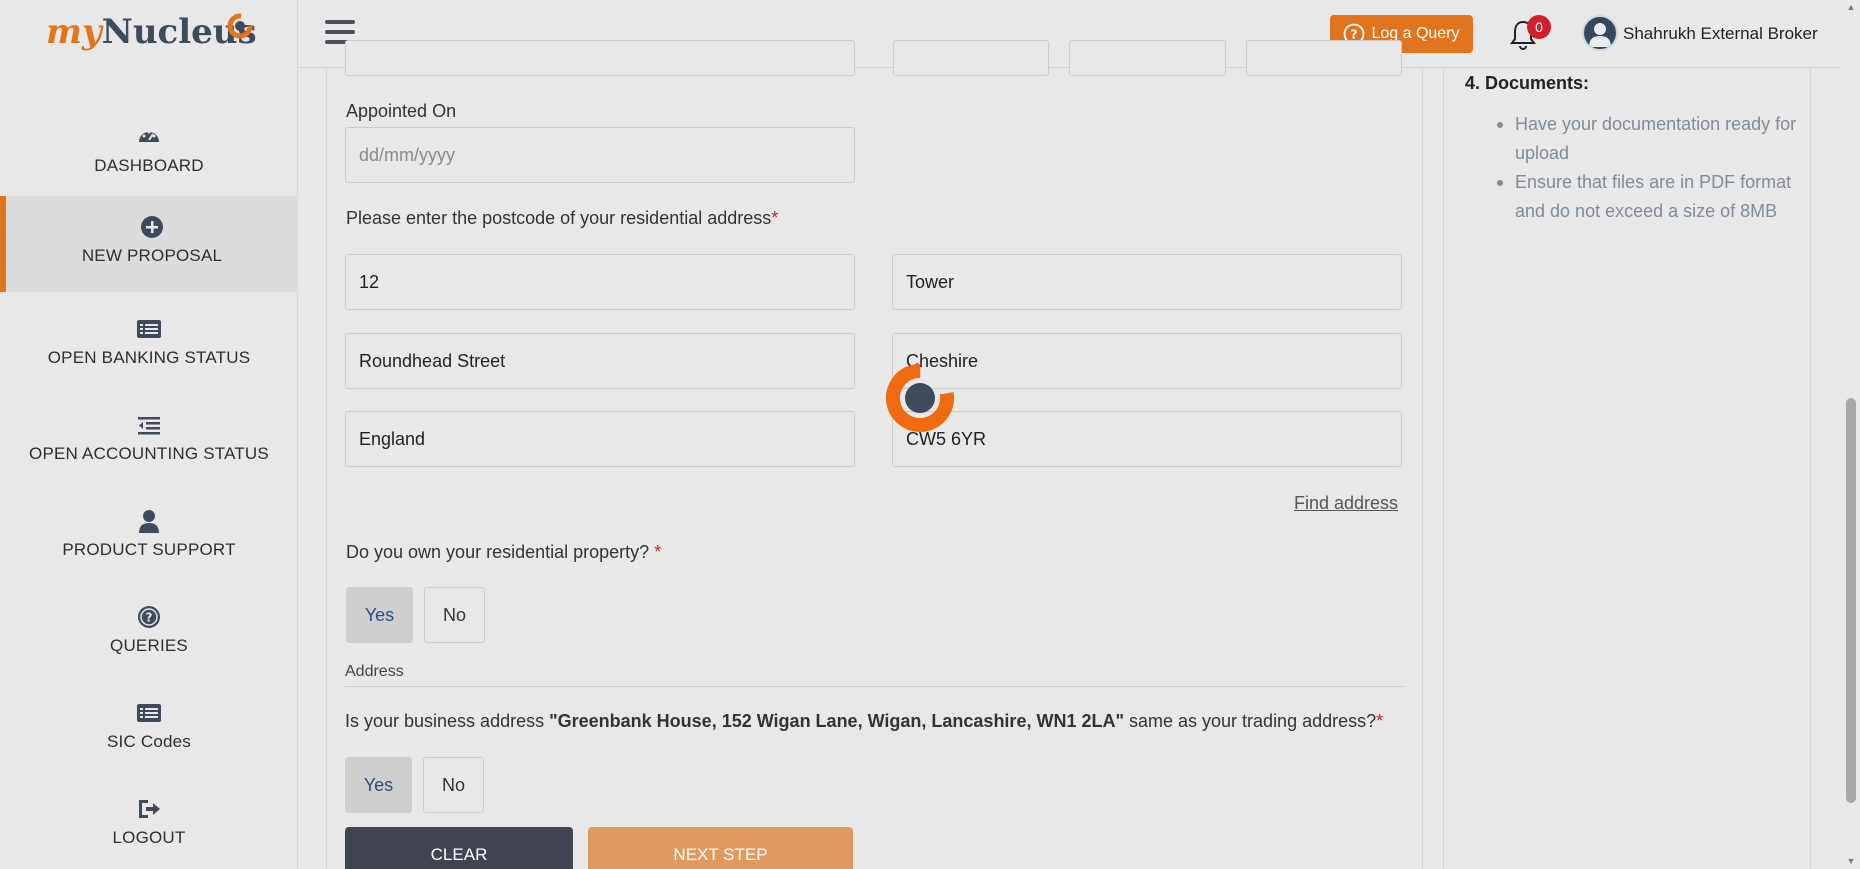  Describe the element at coordinates (74, 32) in the screenshot. I see `logo-my-text: my` at that location.